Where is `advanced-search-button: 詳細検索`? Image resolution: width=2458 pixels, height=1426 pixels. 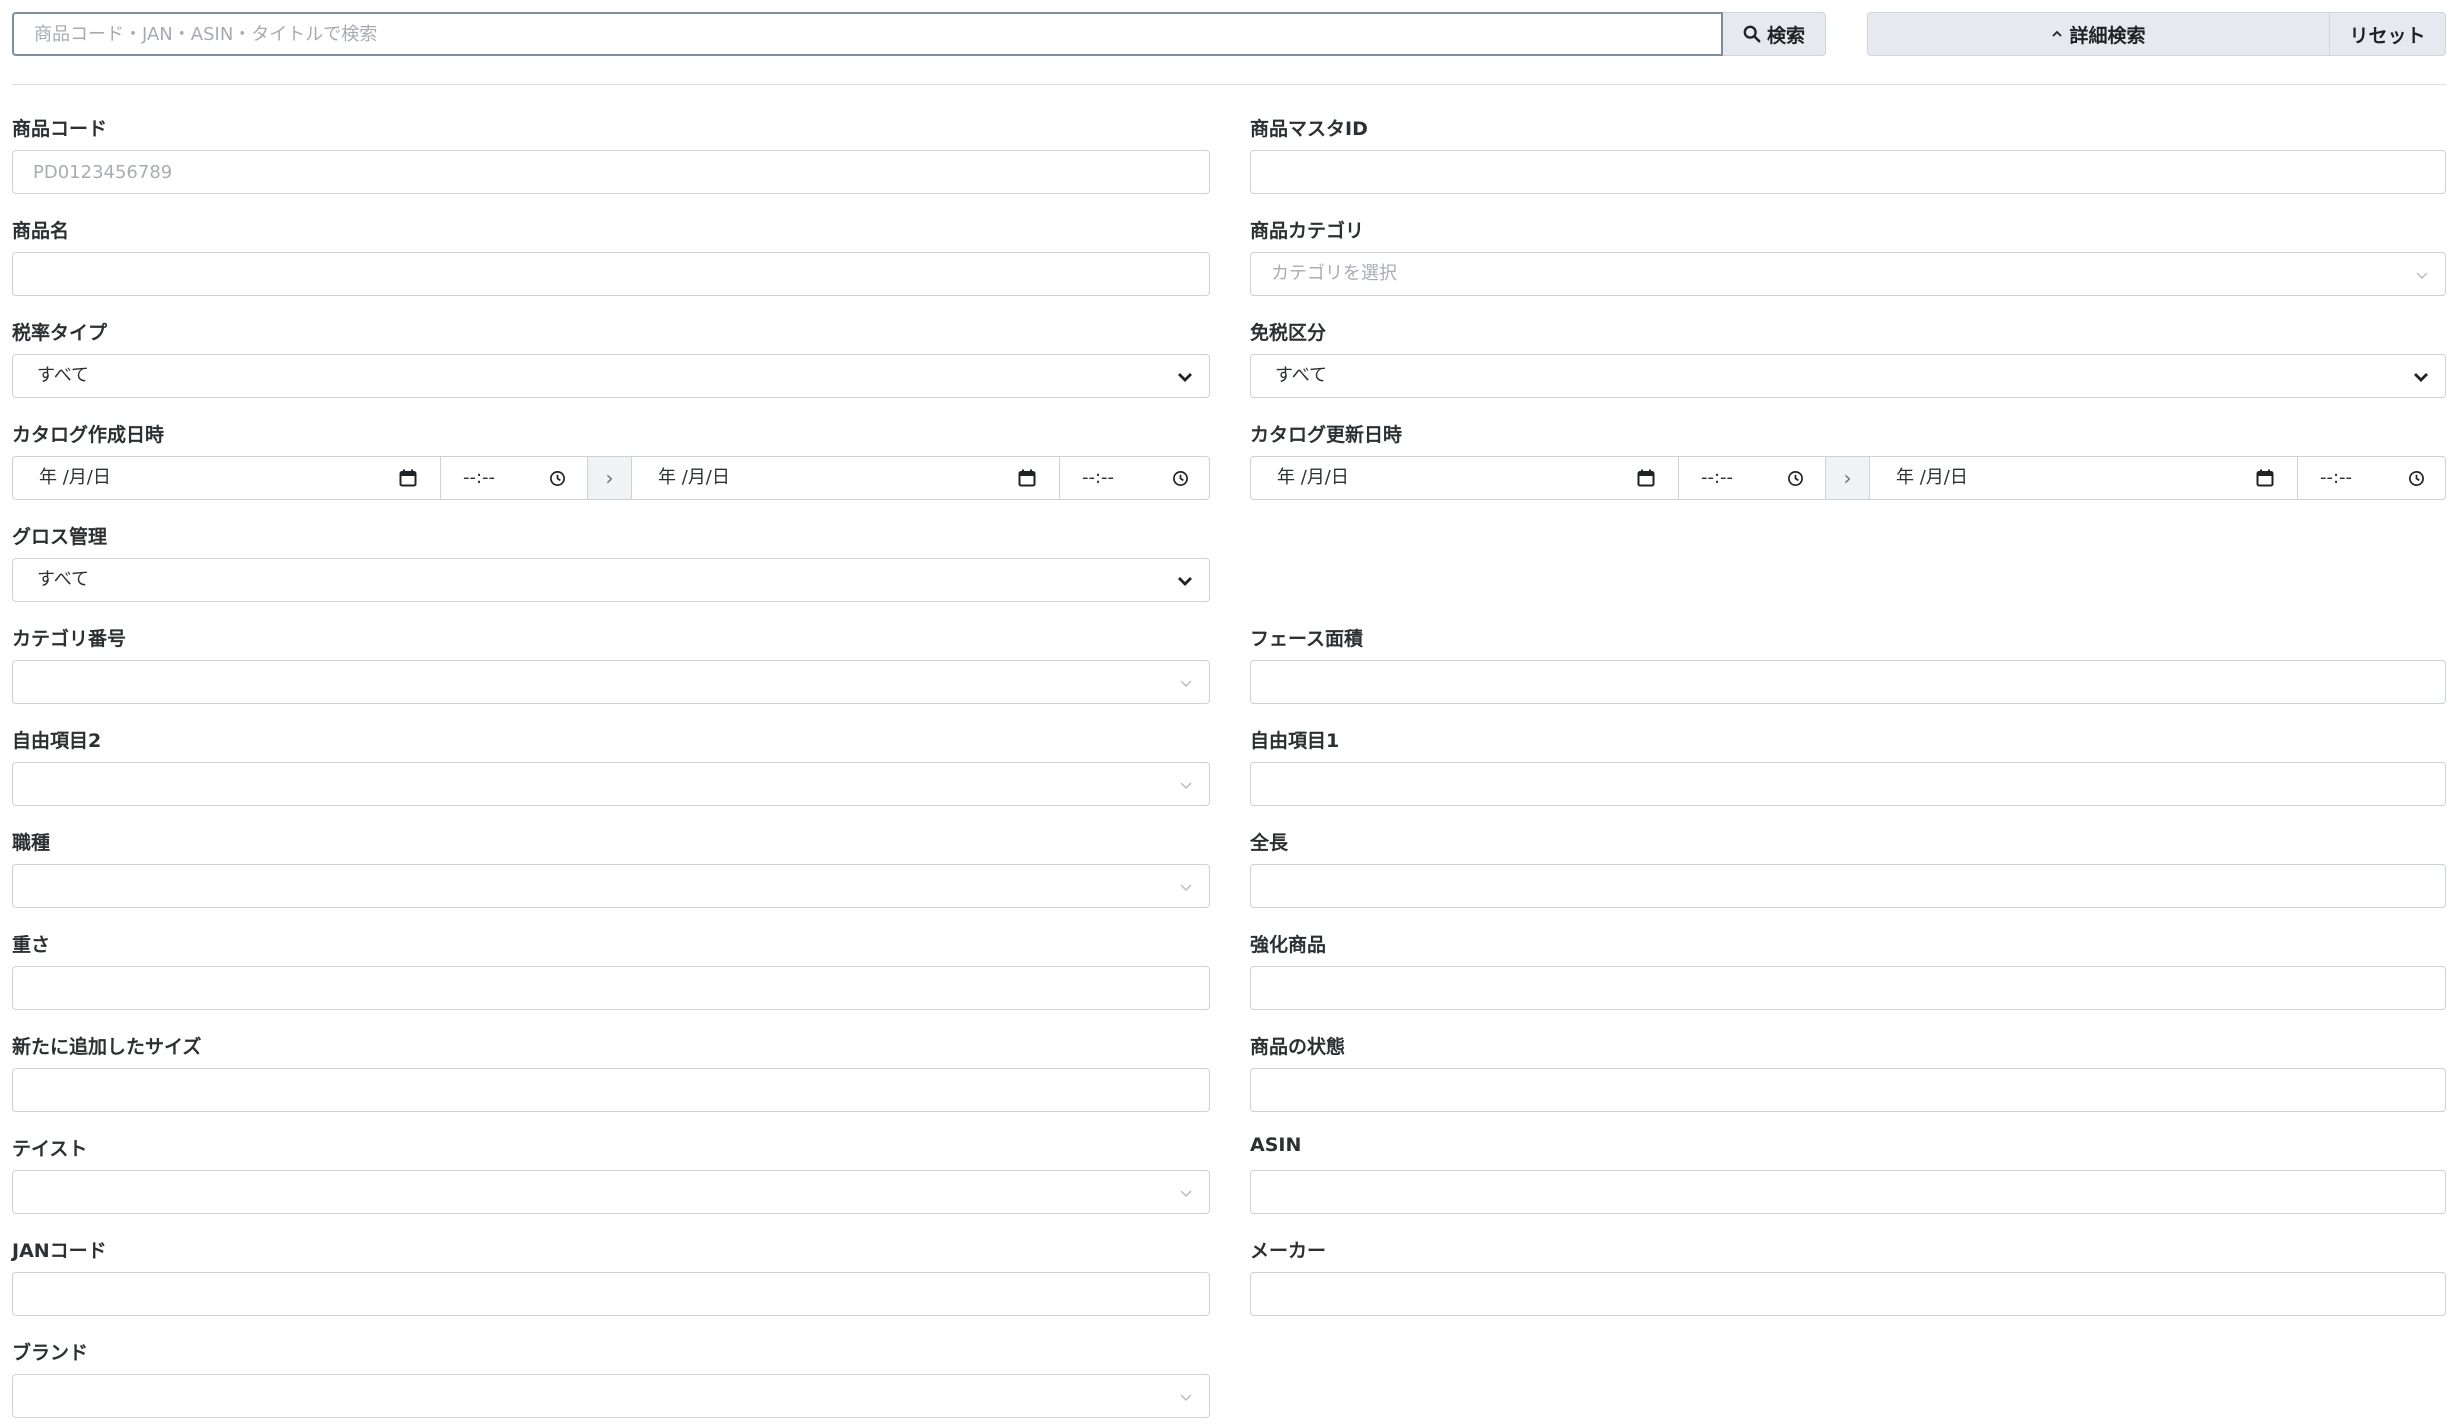
advanced-search-button: 詳細検索 is located at coordinates (2098, 34).